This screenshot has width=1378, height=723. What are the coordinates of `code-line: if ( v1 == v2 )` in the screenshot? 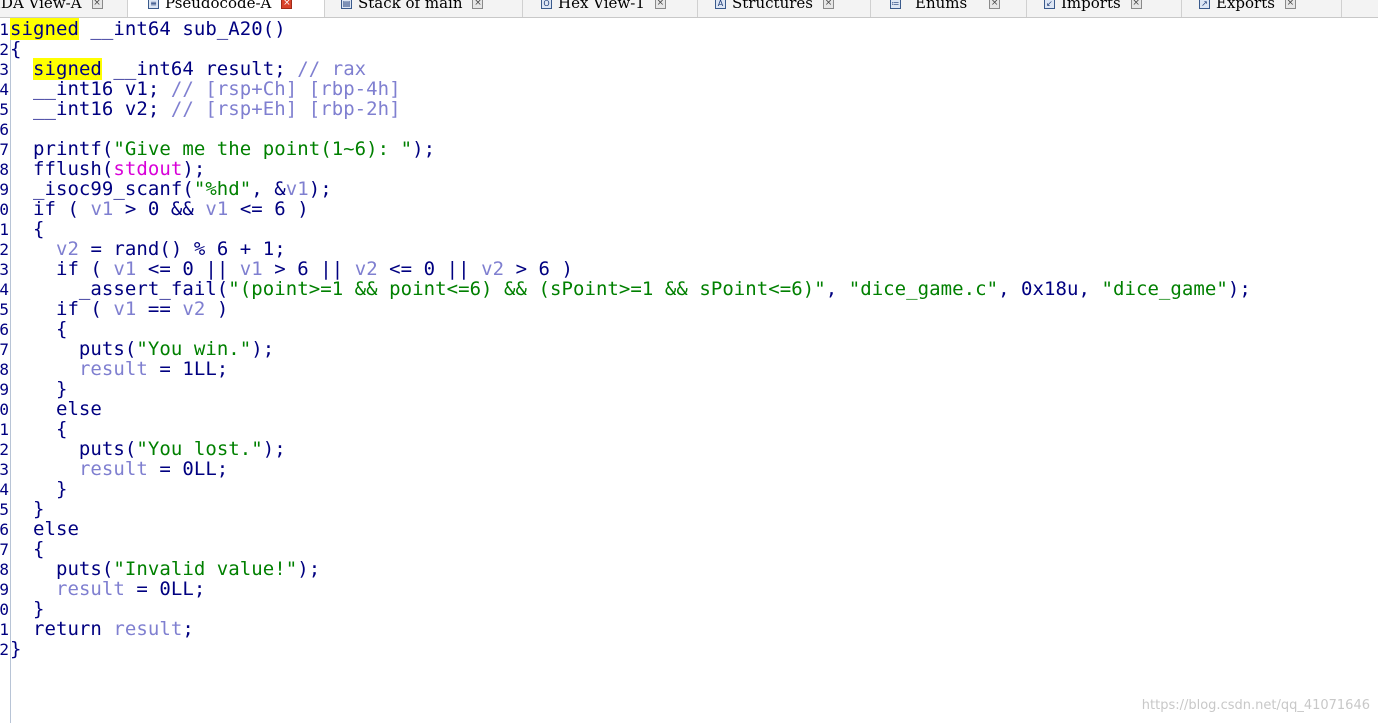 It's located at (119, 309).